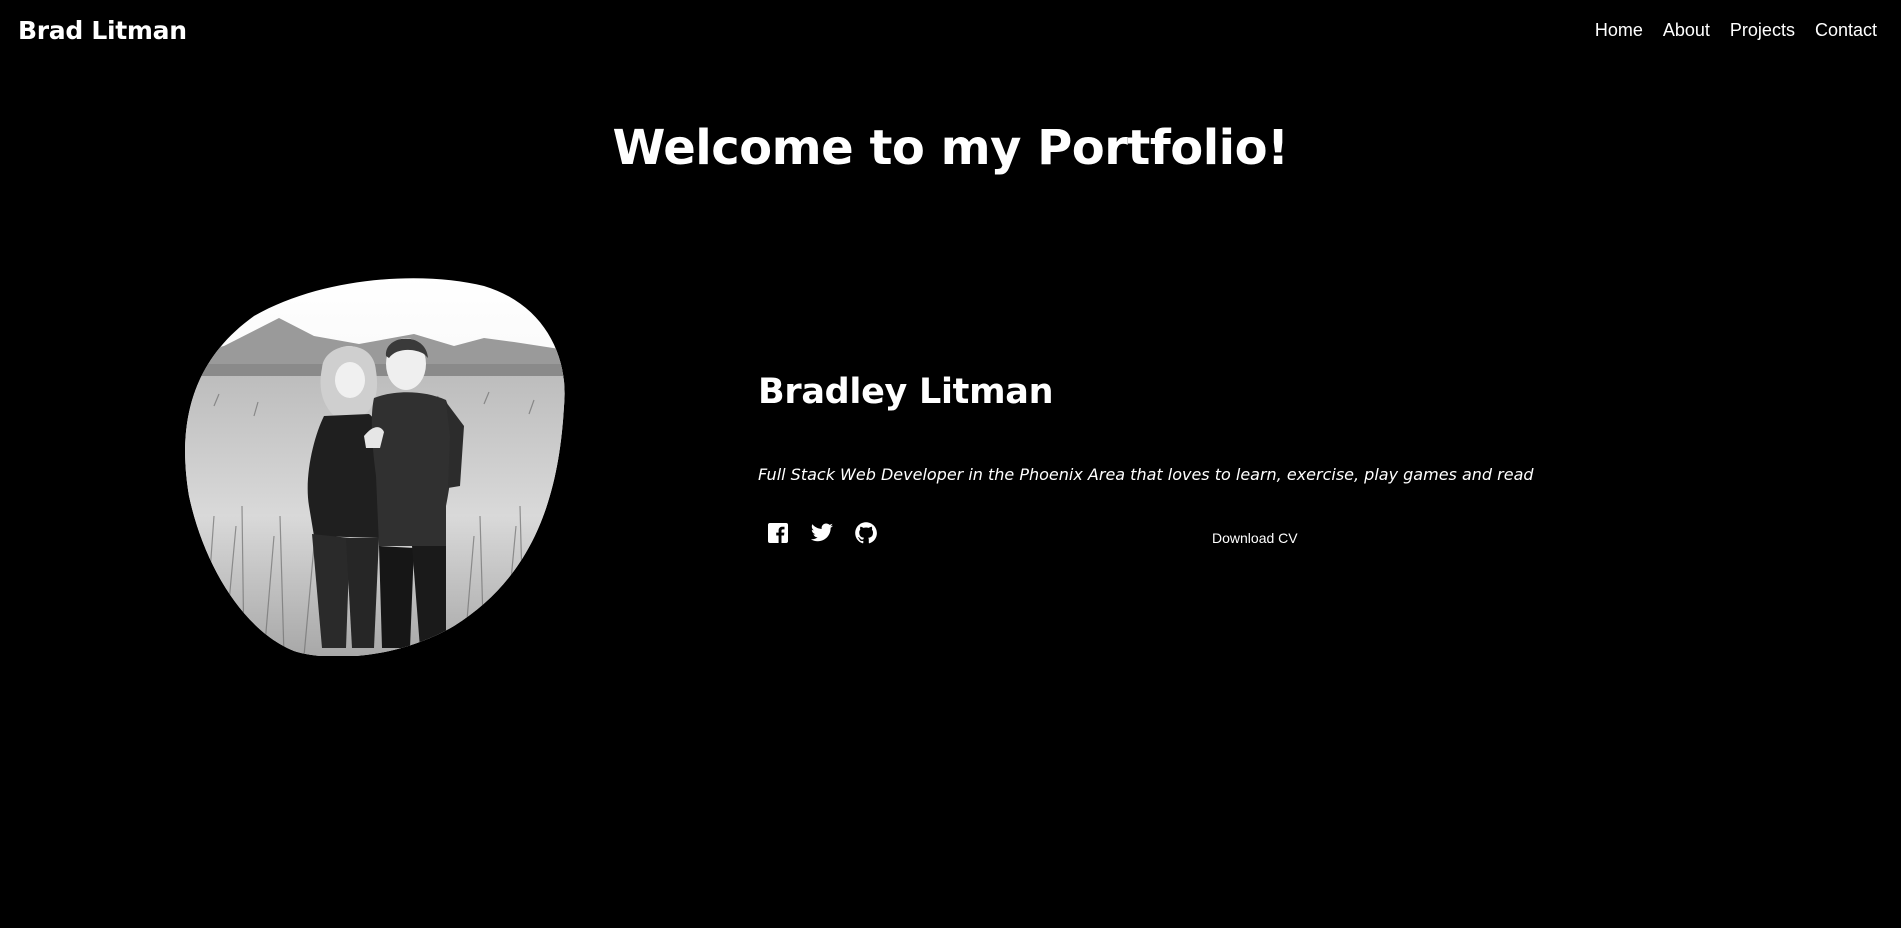 The height and width of the screenshot is (928, 1901). What do you see at coordinates (1846, 30) in the screenshot?
I see `nav-contact: Contact` at bounding box center [1846, 30].